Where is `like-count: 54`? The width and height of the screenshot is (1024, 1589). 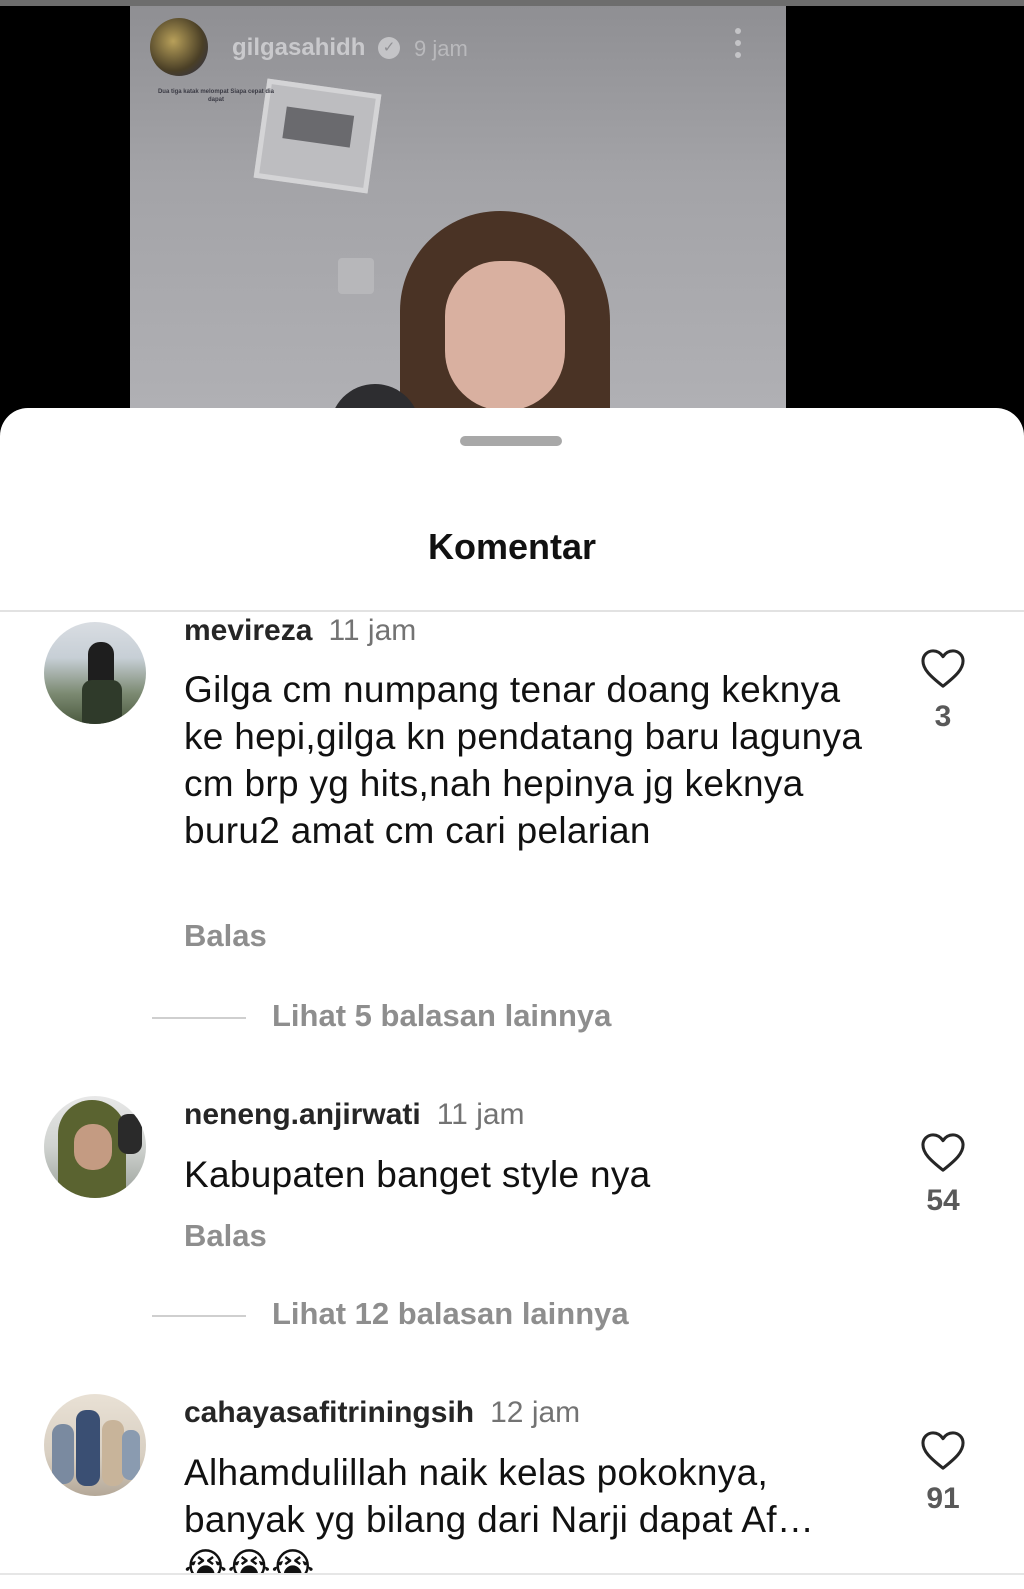 like-count: 54 is located at coordinates (943, 1200).